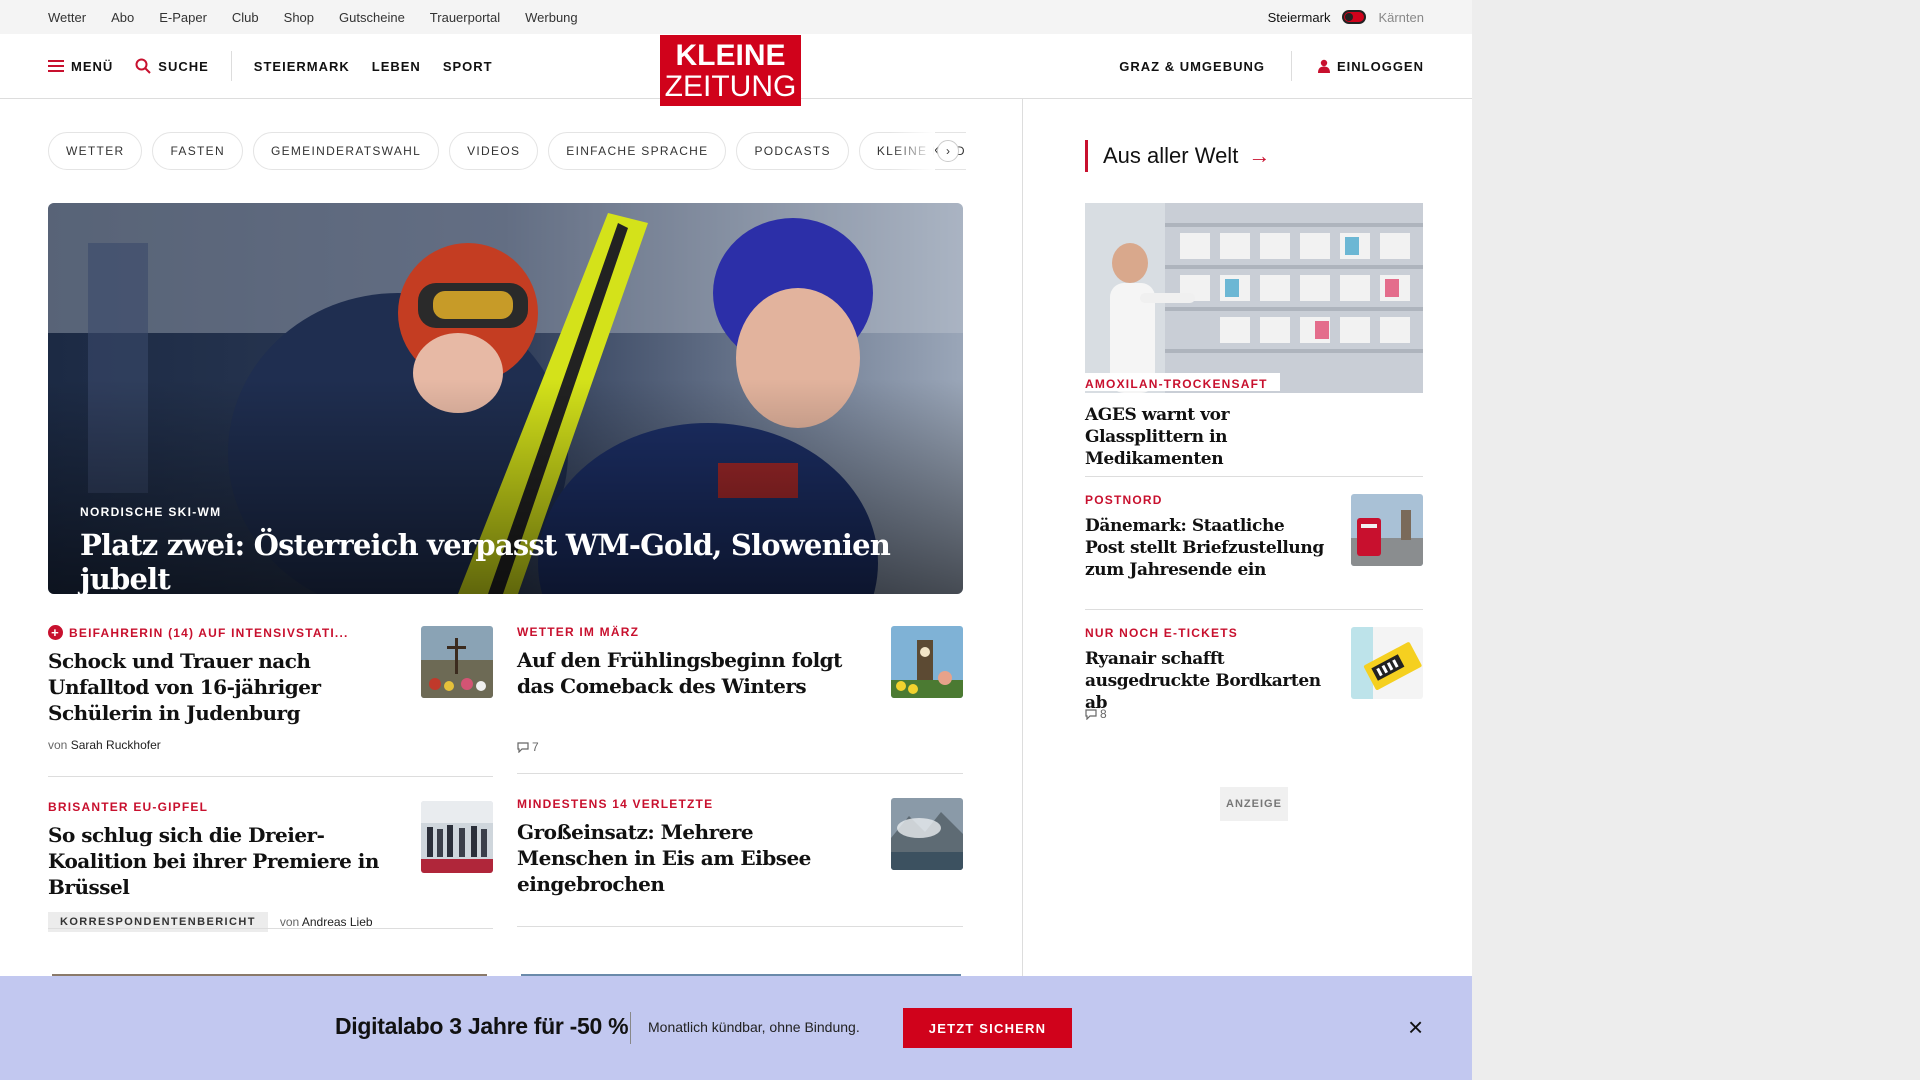 Image resolution: width=1920 pixels, height=1080 pixels. Describe the element at coordinates (754, 1027) in the screenshot. I see `promo-subline: Monatlich kündbar, ohne Bindung.` at that location.